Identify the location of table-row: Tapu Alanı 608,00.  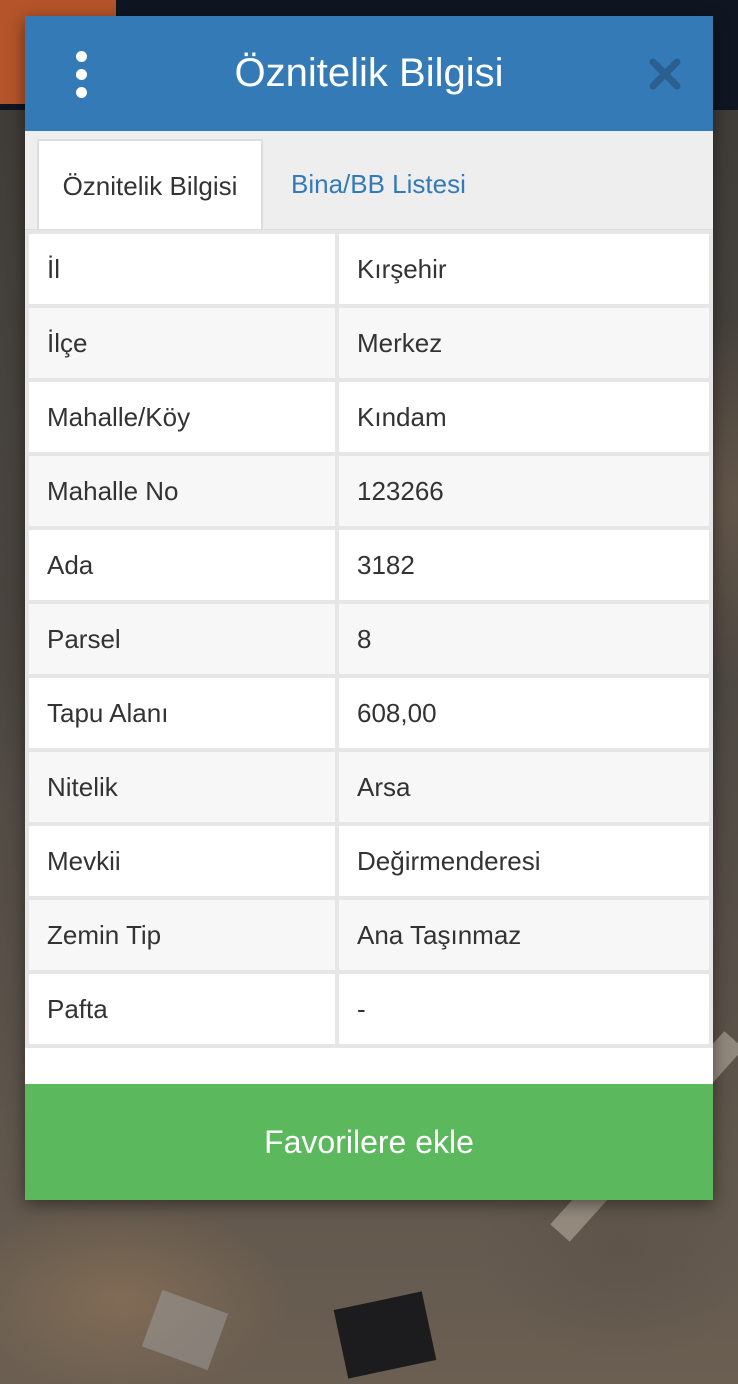
(369, 713).